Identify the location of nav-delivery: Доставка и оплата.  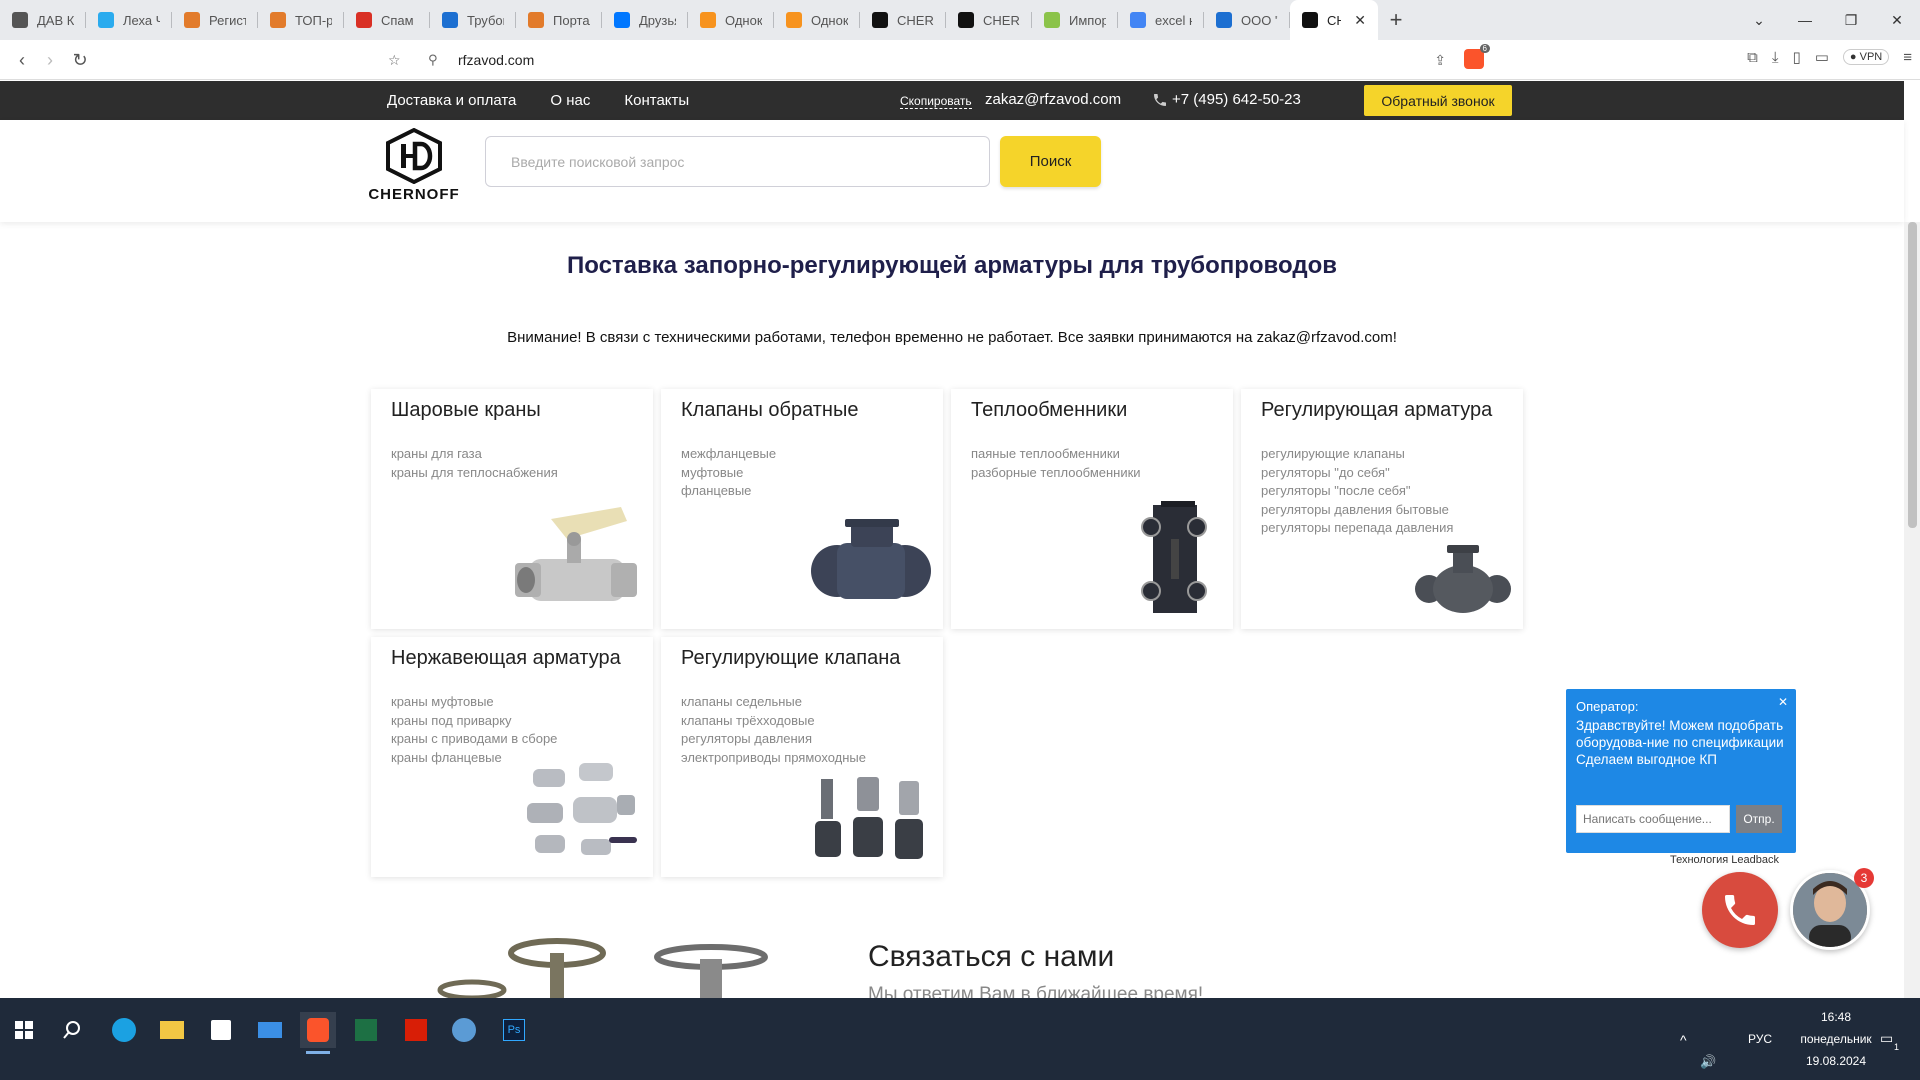
(451, 100).